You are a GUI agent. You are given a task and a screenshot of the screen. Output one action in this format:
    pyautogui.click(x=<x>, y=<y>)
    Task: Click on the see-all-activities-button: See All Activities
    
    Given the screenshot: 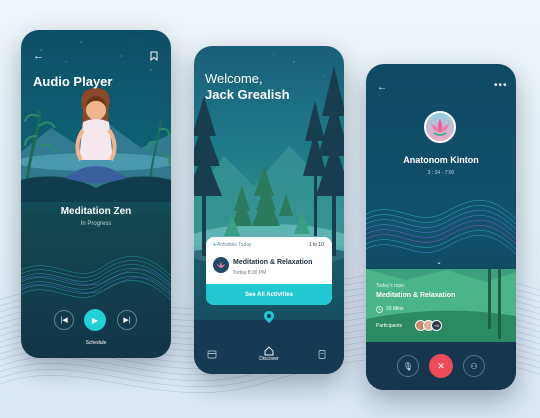 What is the action you would take?
    pyautogui.click(x=269, y=294)
    